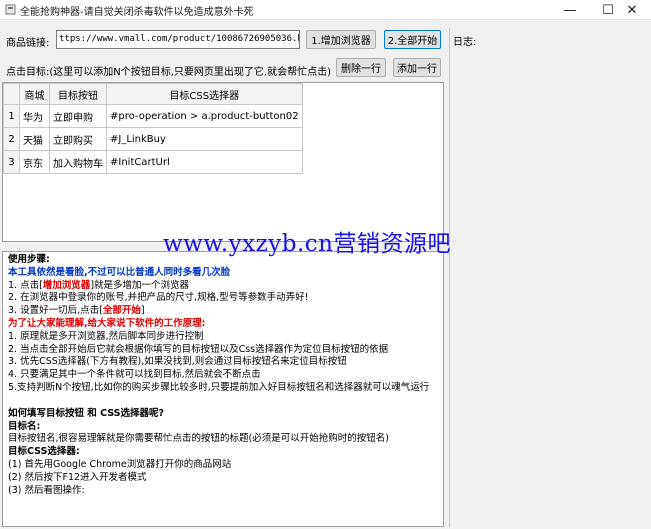  Describe the element at coordinates (46, 490) in the screenshot. I see `css-step-3: (3) 然后看图操作:` at that location.